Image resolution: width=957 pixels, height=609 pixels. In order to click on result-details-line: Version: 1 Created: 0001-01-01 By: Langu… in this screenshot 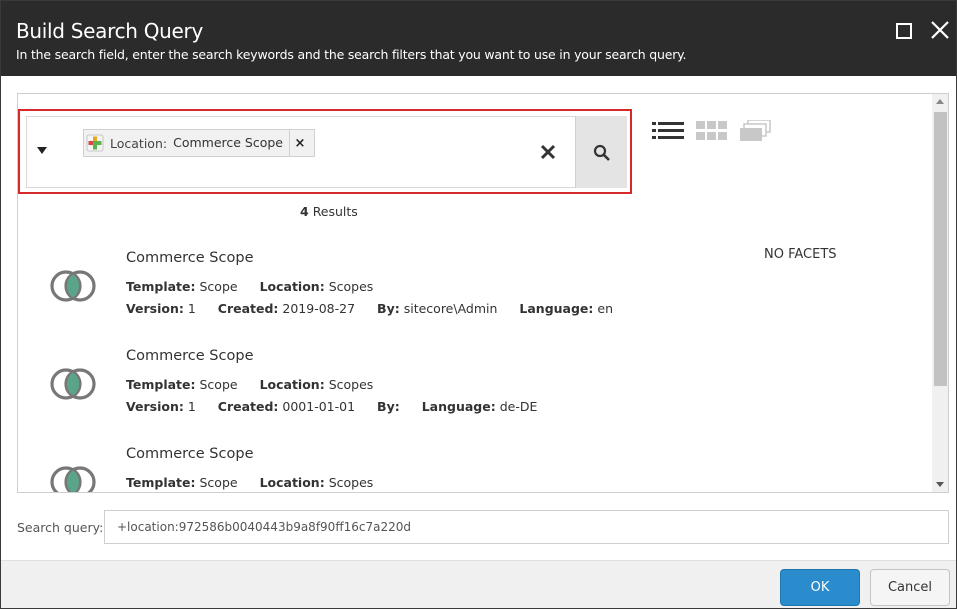, I will do `click(332, 406)`.